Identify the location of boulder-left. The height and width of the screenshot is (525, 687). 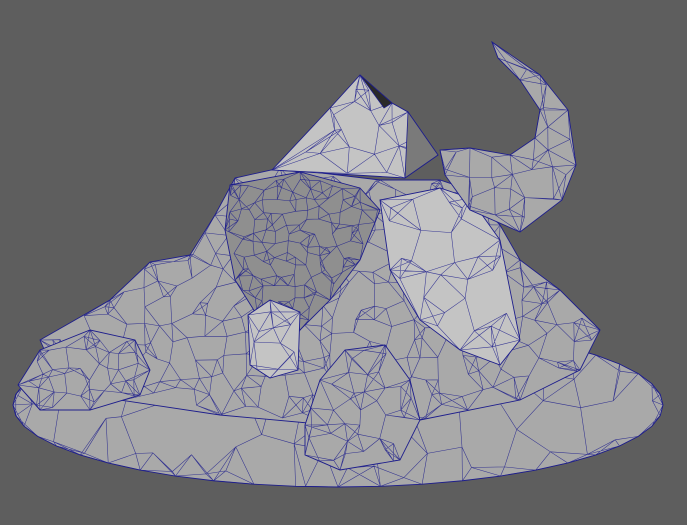
(84, 370).